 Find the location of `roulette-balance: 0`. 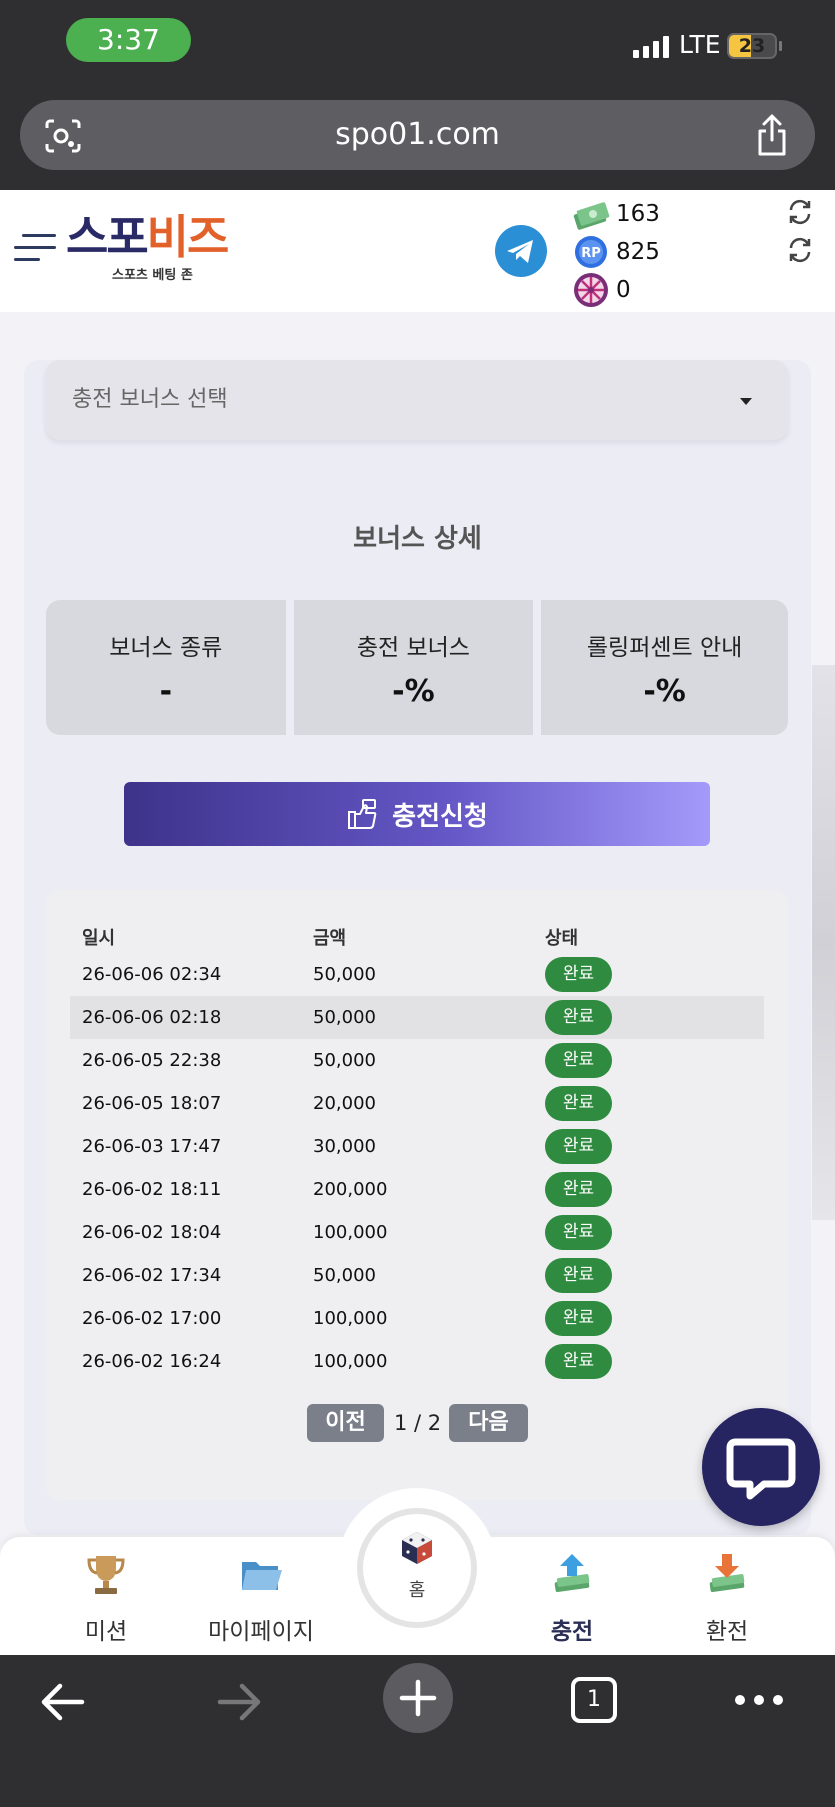

roulette-balance: 0 is located at coordinates (623, 290).